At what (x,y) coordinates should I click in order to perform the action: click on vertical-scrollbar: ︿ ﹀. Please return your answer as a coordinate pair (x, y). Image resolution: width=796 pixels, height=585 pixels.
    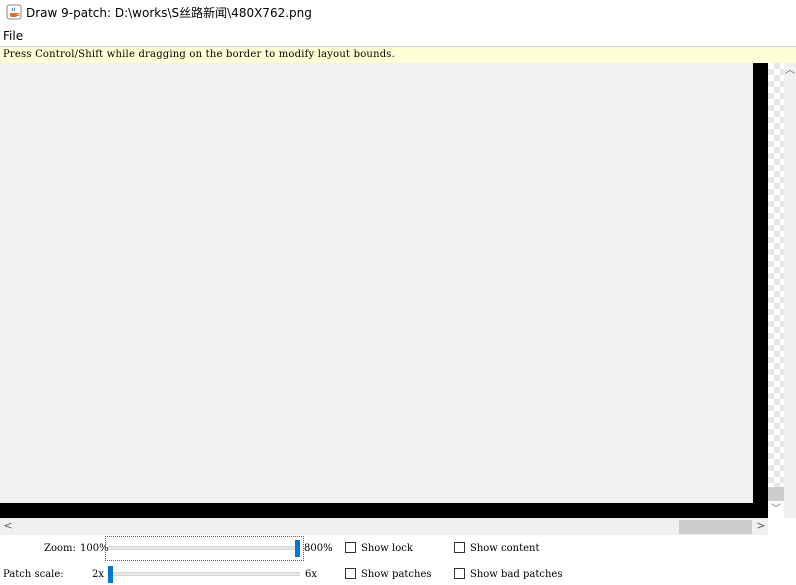
    Looking at the image, I should click on (782, 290).